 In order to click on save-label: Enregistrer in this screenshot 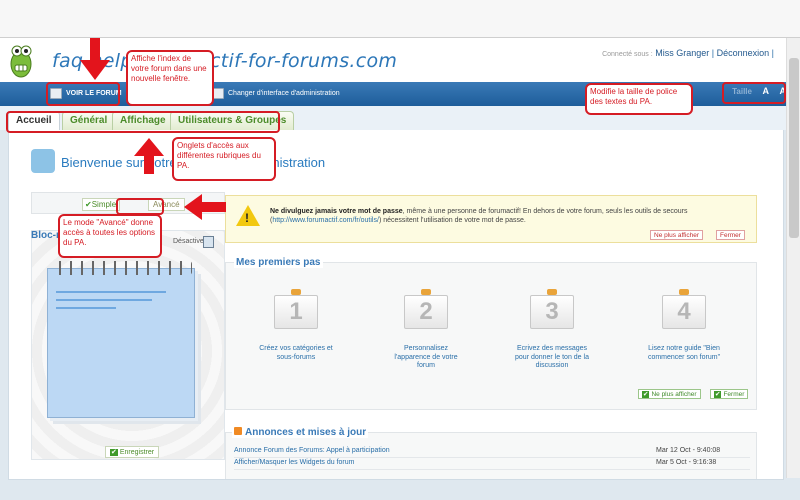, I will do `click(137, 452)`.